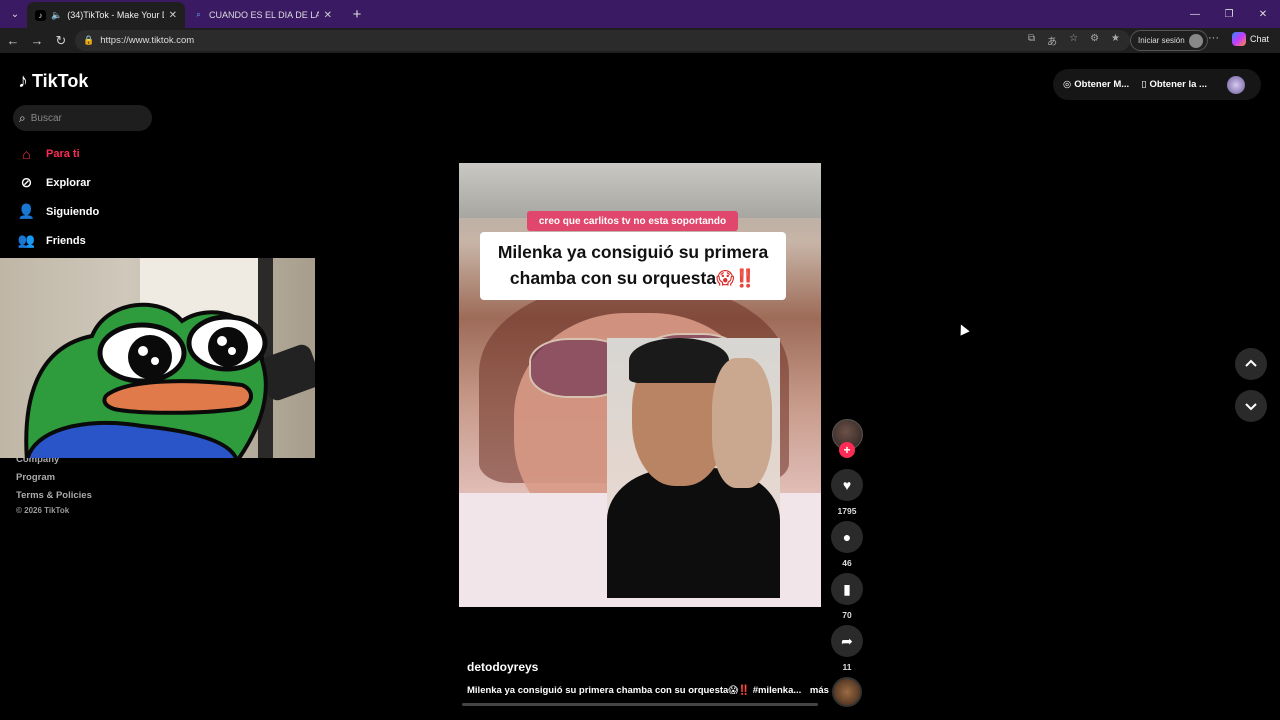 The image size is (1280, 720). I want to click on more-link: más, so click(819, 690).